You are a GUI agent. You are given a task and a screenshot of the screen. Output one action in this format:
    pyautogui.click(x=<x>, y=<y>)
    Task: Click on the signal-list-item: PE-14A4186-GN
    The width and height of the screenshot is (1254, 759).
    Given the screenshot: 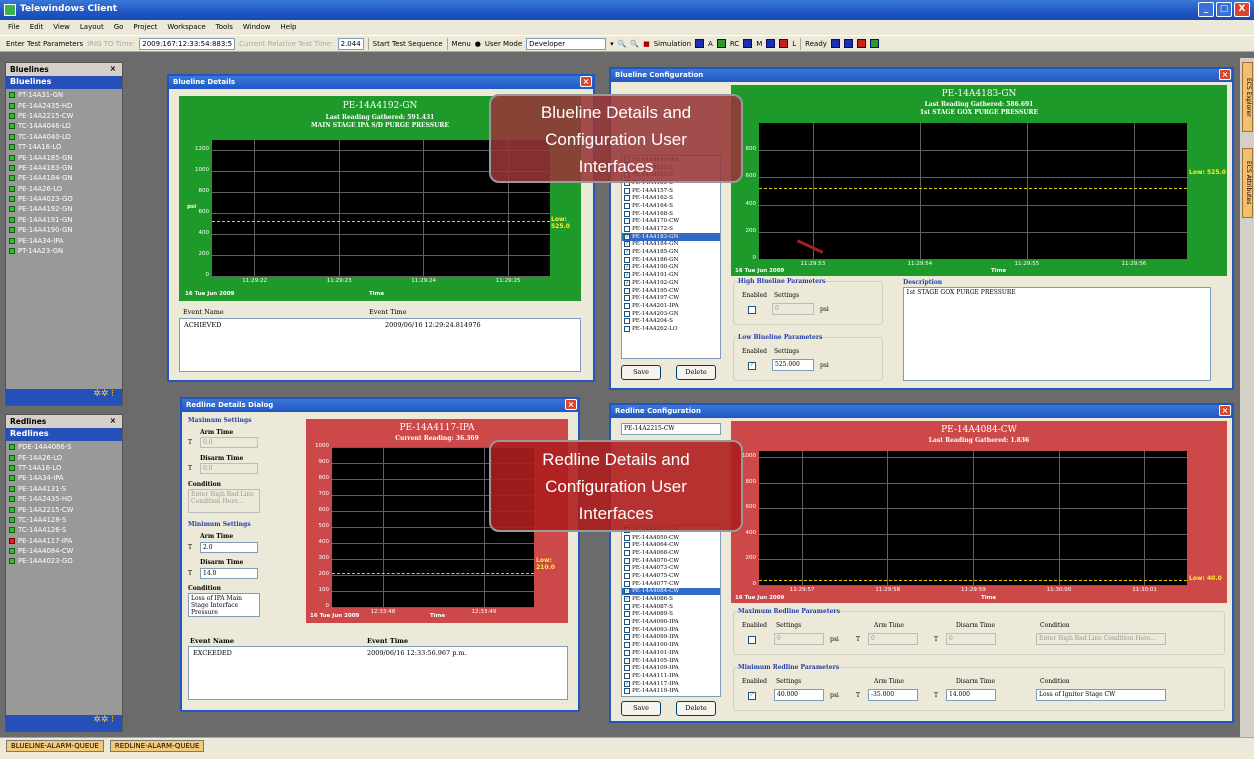 What is the action you would take?
    pyautogui.click(x=671, y=260)
    